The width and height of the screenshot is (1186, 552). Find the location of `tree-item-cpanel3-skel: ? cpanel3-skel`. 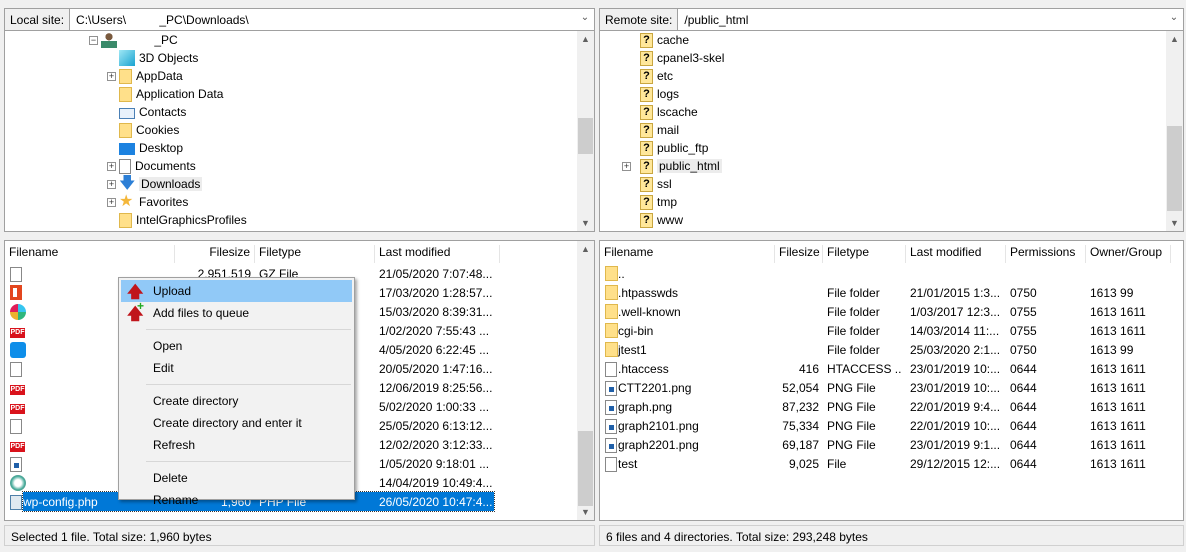

tree-item-cpanel3-skel: ? cpanel3-skel is located at coordinates (682, 58).